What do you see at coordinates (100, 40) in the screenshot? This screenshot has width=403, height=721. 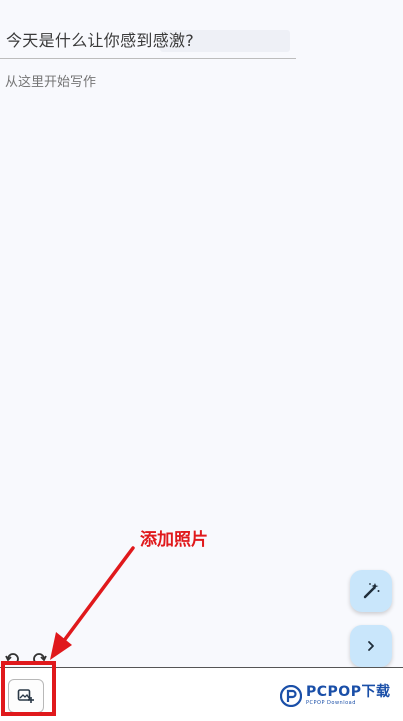 I see `journal-prompt: 今天是什么让你感到感激?` at bounding box center [100, 40].